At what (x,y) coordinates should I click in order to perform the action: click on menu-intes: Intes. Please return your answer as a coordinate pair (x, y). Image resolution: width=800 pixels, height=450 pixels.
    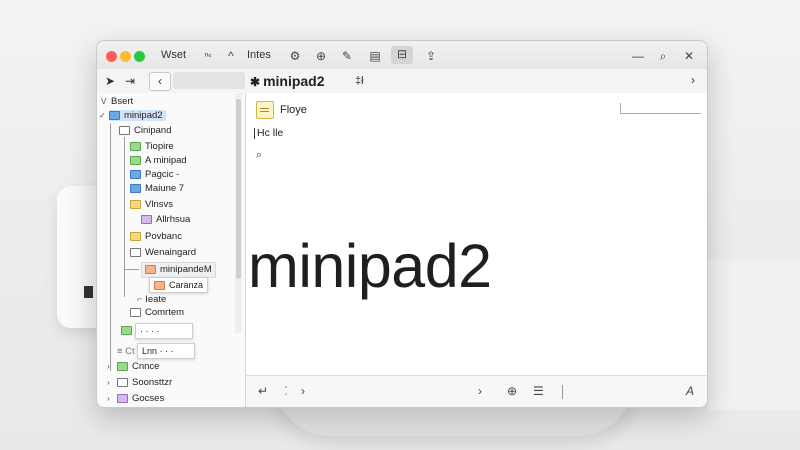
    Looking at the image, I should click on (259, 55).